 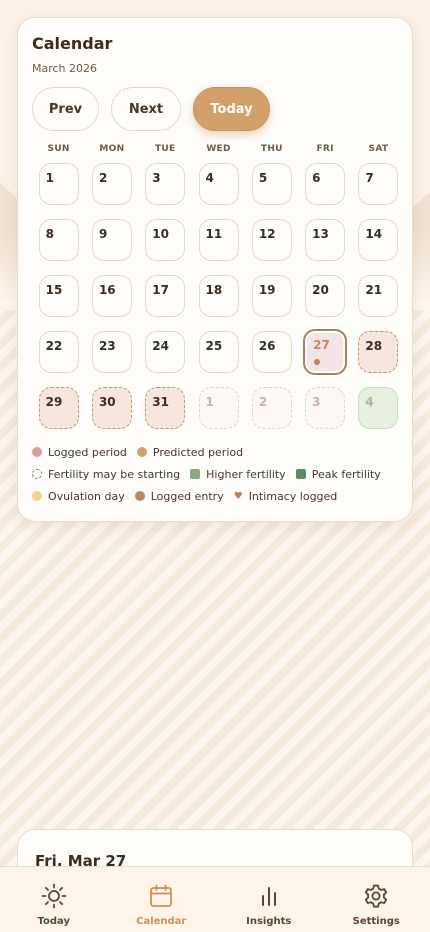 I want to click on day-cell: 22, so click(x=58, y=352).